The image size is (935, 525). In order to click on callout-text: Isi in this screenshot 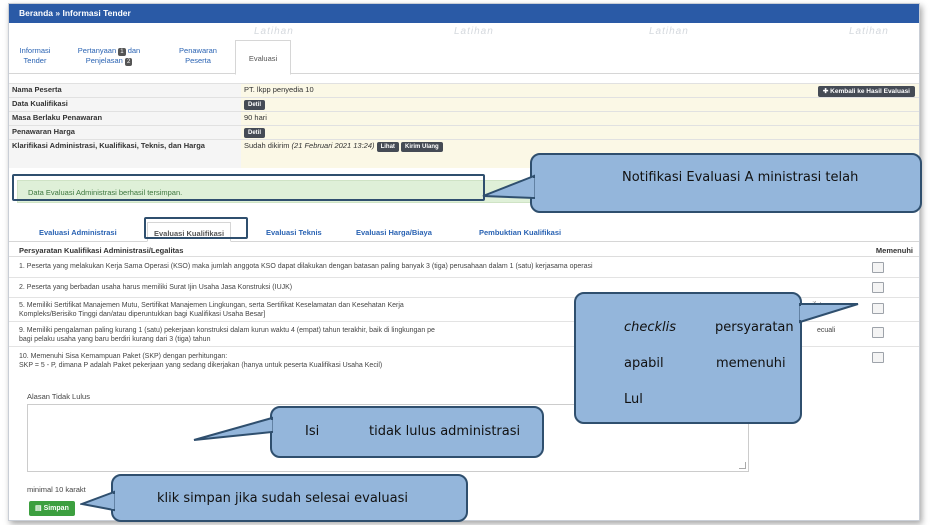, I will do `click(312, 431)`.